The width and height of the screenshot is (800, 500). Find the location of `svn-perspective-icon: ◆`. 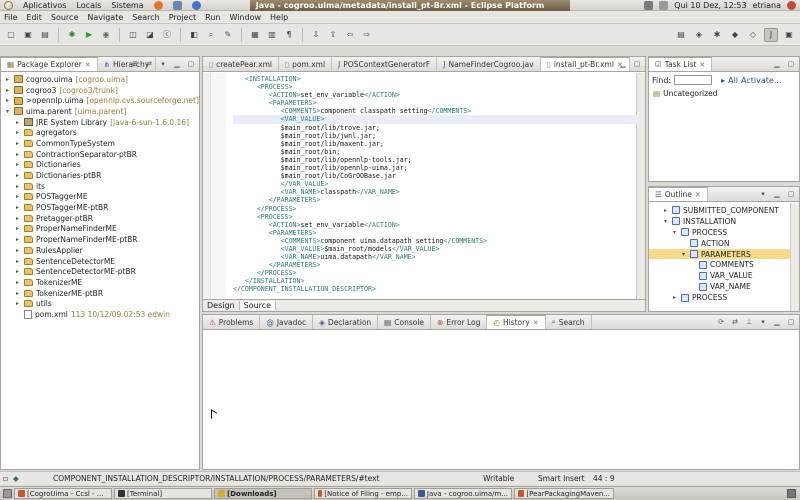

svn-perspective-icon: ◆ is located at coordinates (735, 35).